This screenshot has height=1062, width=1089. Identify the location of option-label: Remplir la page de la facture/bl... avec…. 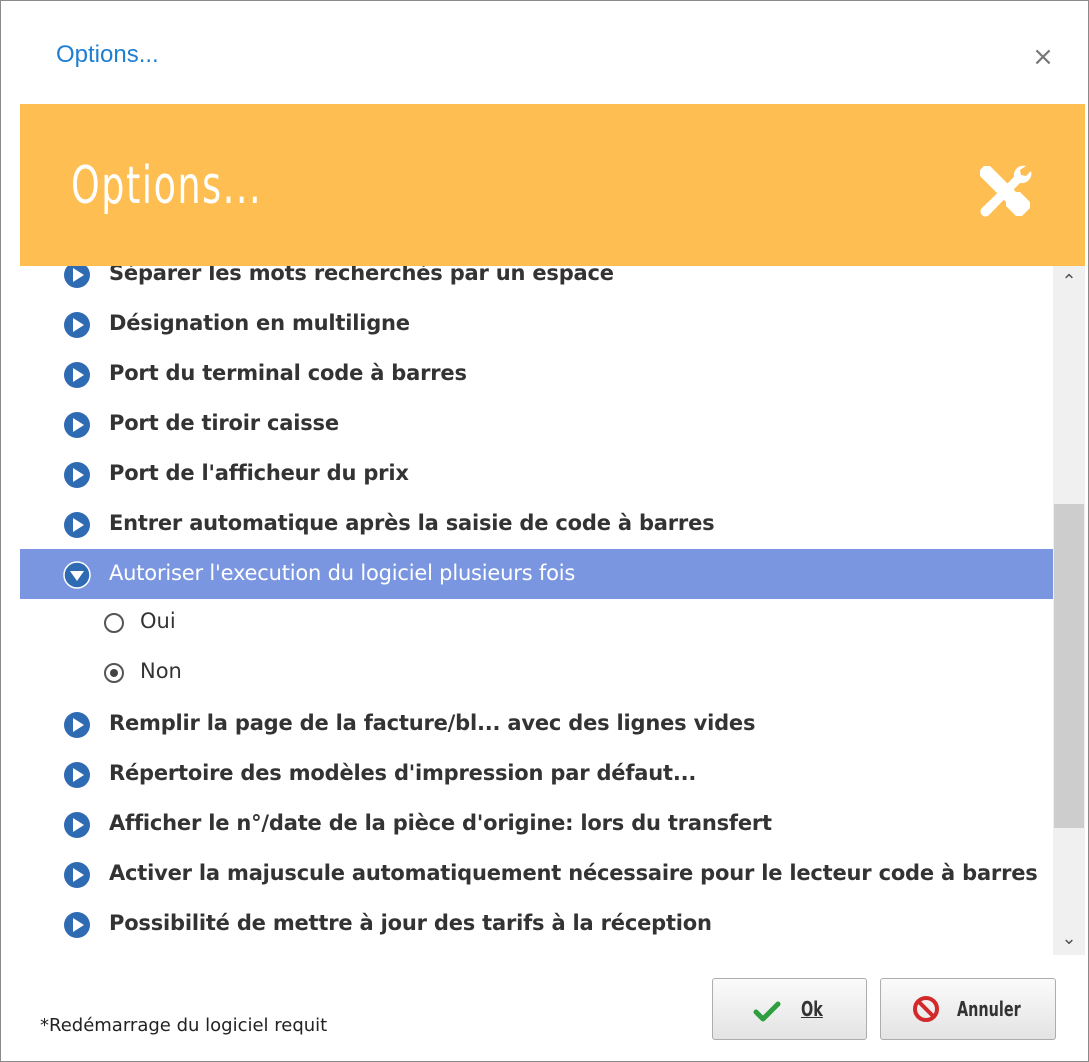
(432, 723).